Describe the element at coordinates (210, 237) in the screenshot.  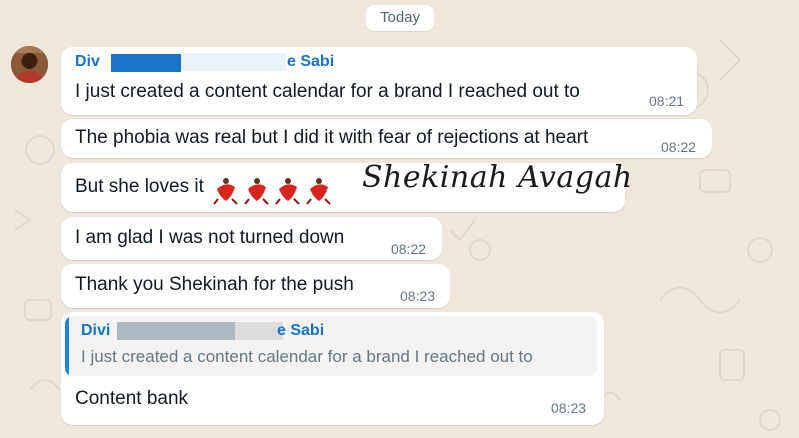
I see `message-text: I am glad I was not turned down` at that location.